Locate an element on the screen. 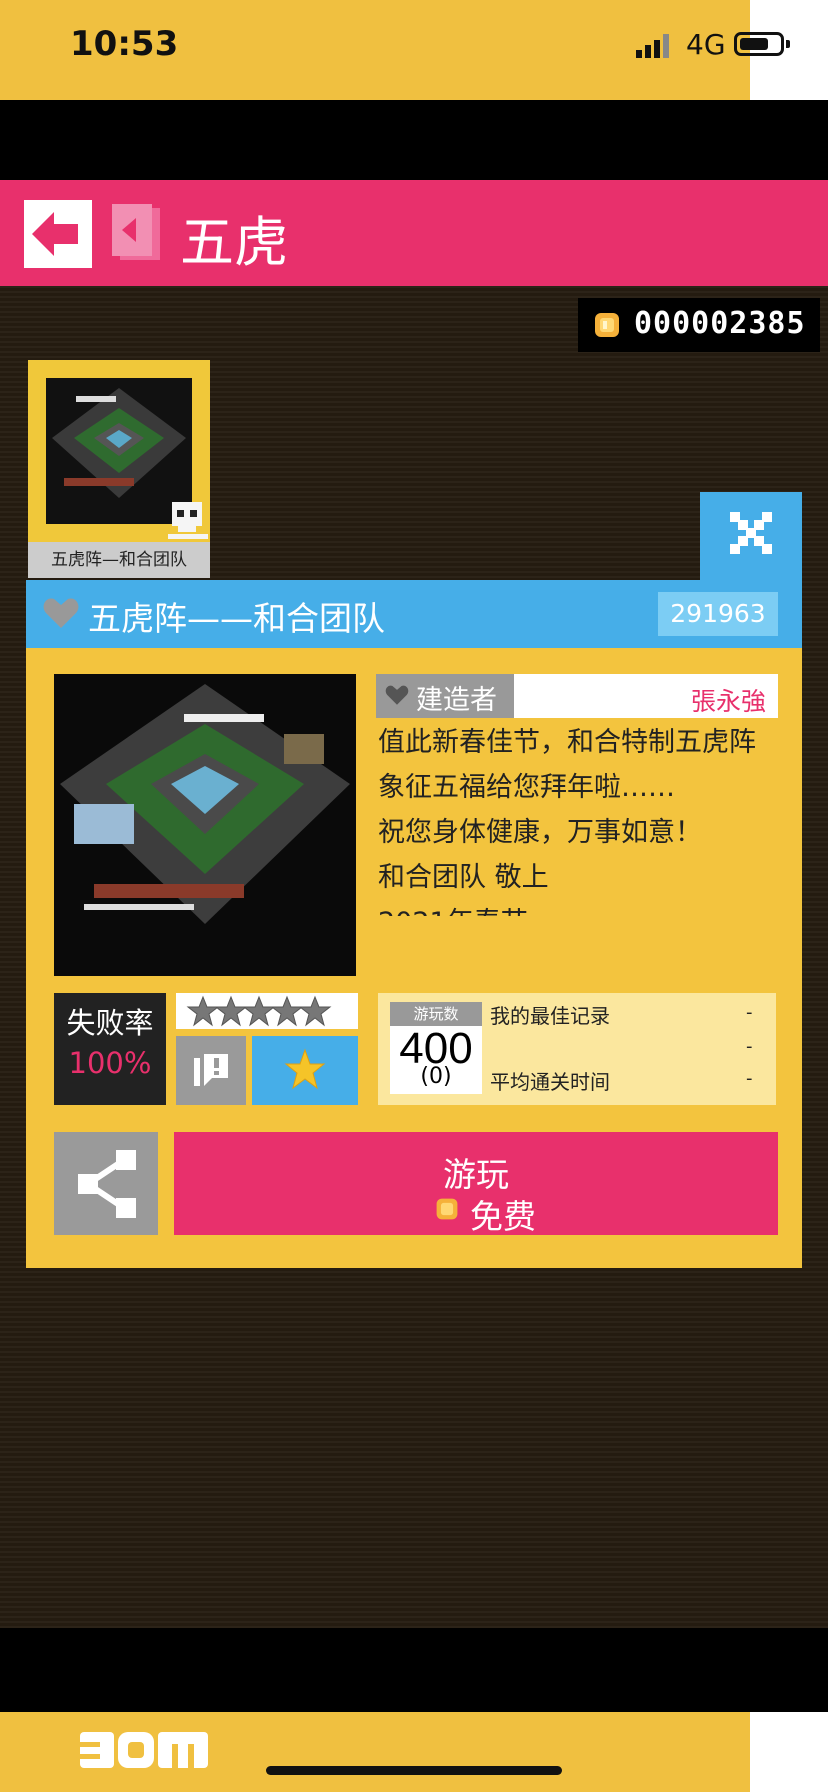 This screenshot has width=828, height=1792. page-title: 五虎 is located at coordinates (234, 242).